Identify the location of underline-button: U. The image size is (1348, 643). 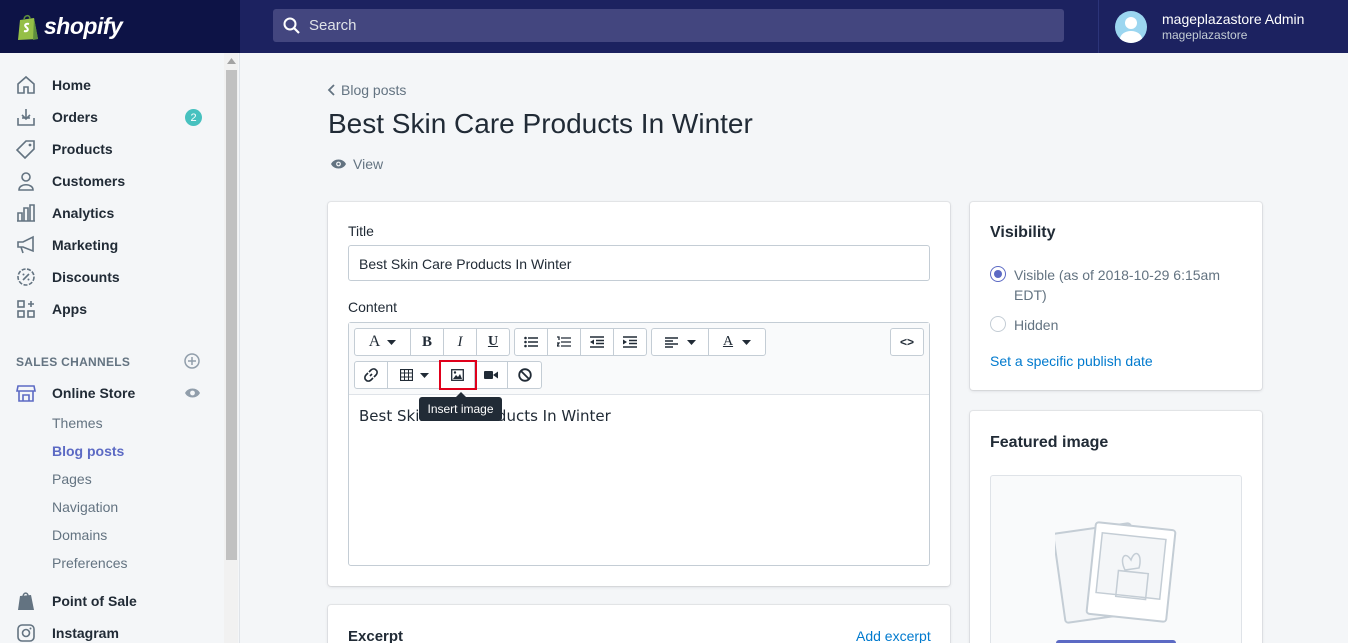
(493, 342).